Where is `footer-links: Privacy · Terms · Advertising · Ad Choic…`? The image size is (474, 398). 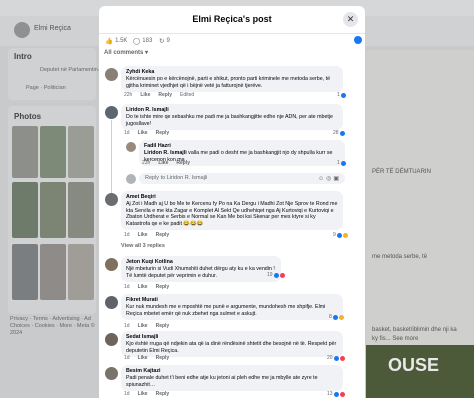
footer-links: Privacy · Terms · Advertising · Ad Choic… is located at coordinates (52, 326).